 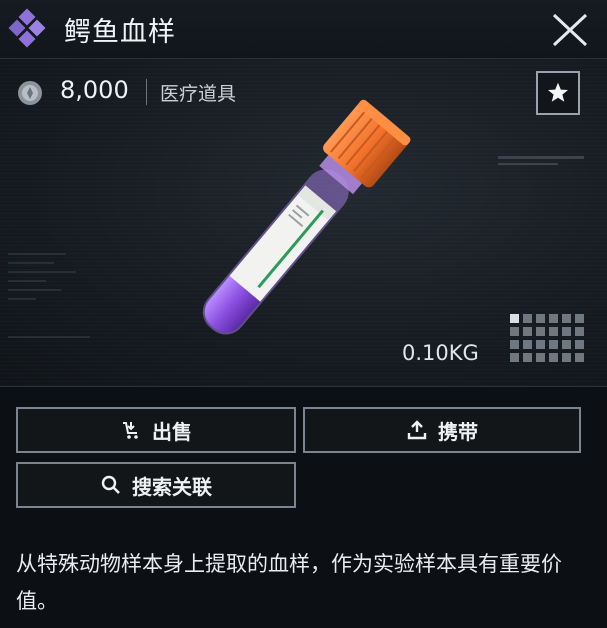 What do you see at coordinates (172, 431) in the screenshot?
I see `sell-label: 出售` at bounding box center [172, 431].